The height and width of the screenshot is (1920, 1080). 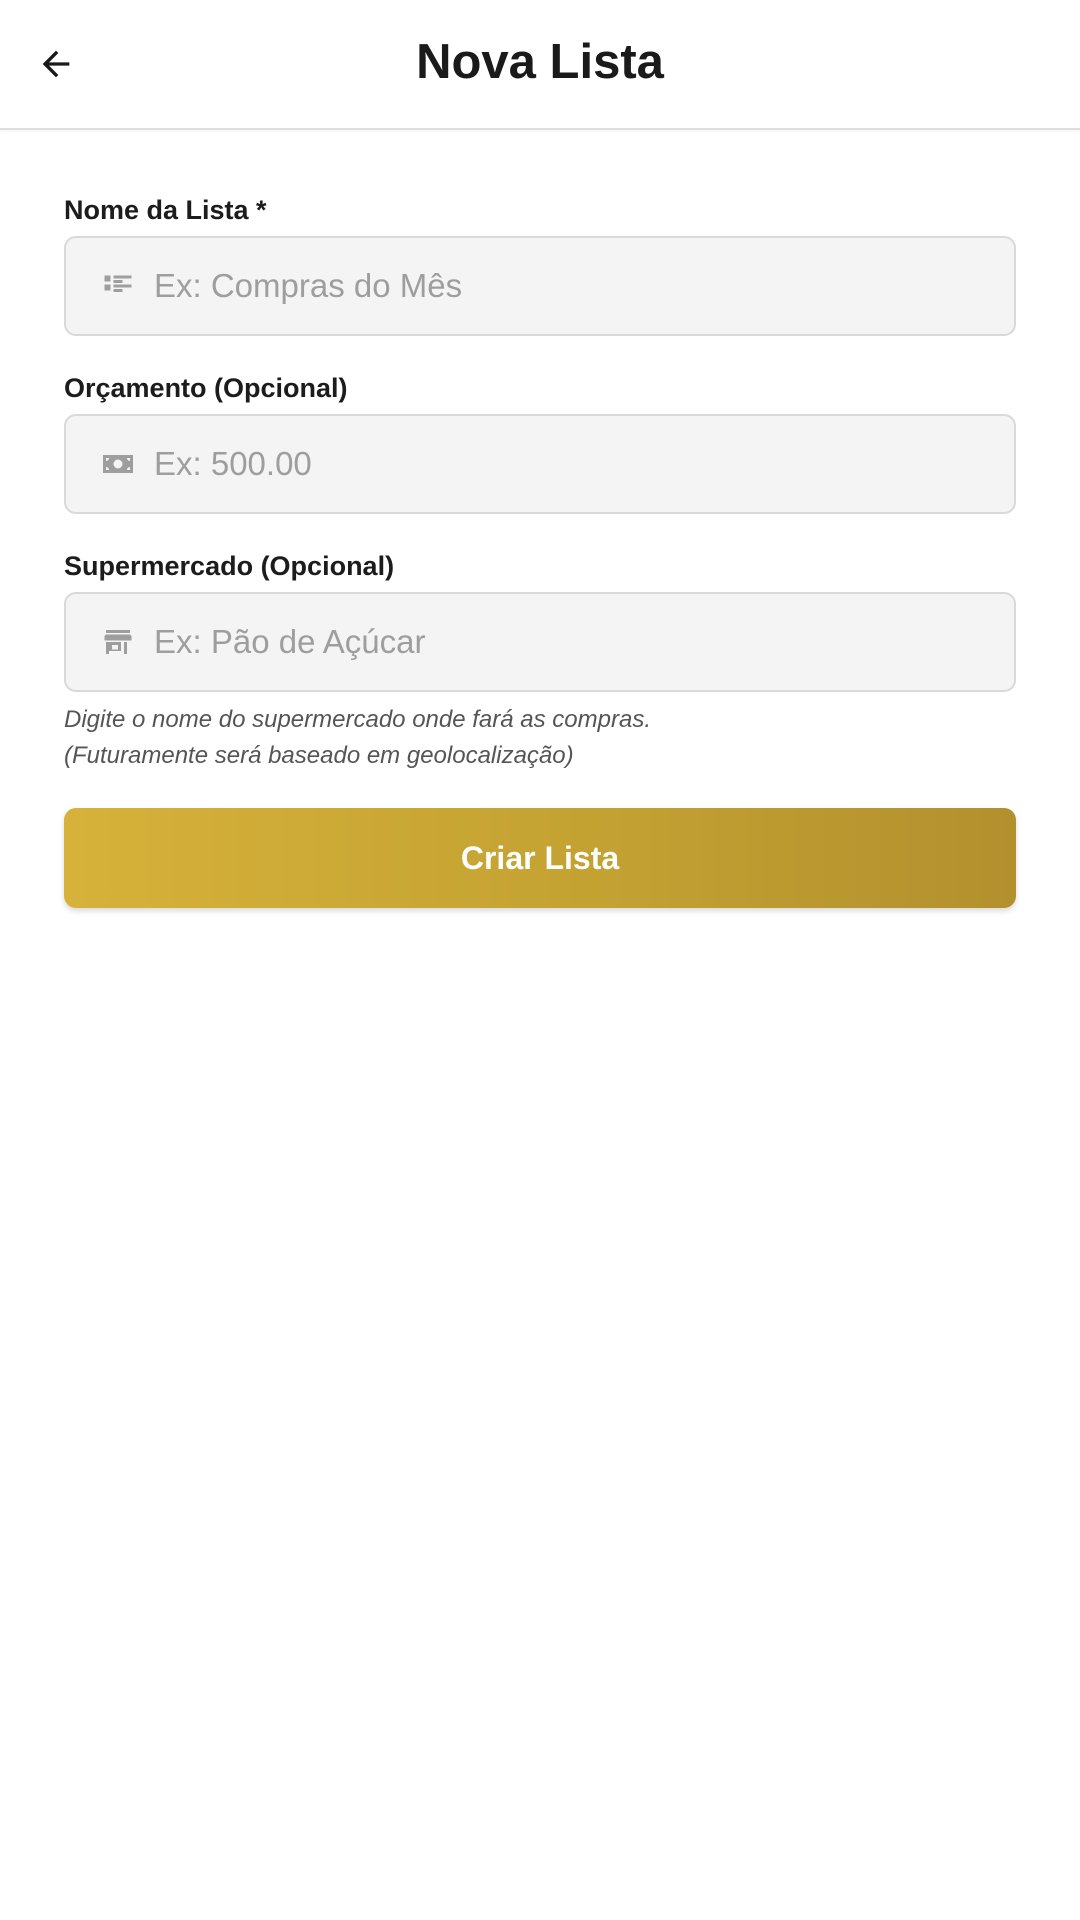 I want to click on list-name-input-box, so click(x=540, y=286).